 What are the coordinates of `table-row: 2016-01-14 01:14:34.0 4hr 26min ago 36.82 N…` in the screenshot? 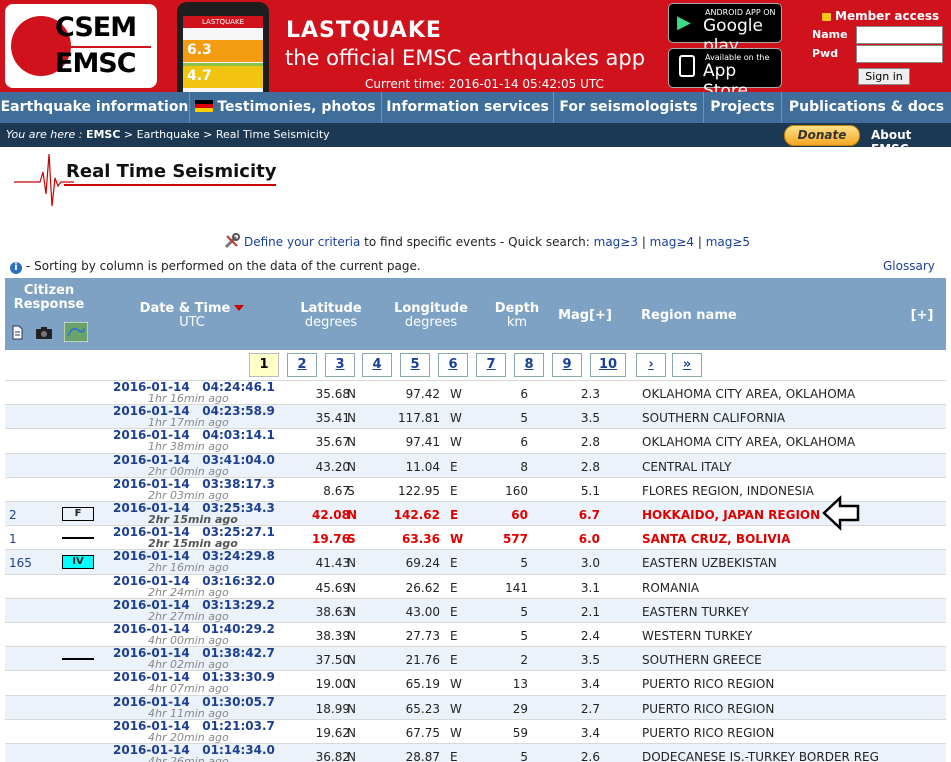 It's located at (475, 752).